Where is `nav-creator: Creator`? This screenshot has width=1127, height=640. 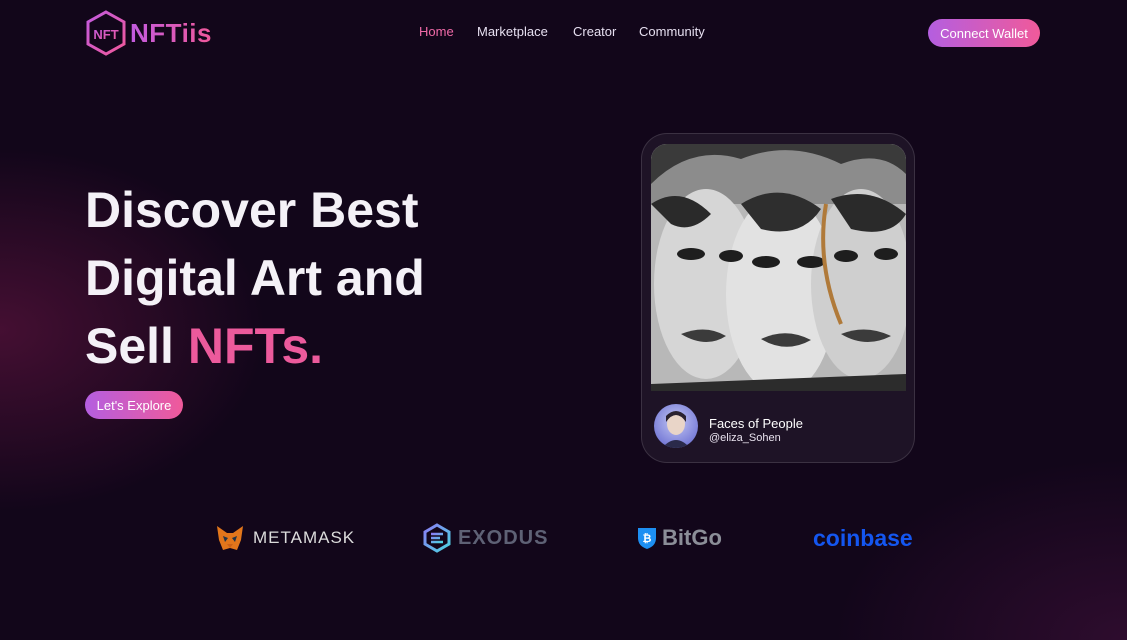 nav-creator: Creator is located at coordinates (594, 31).